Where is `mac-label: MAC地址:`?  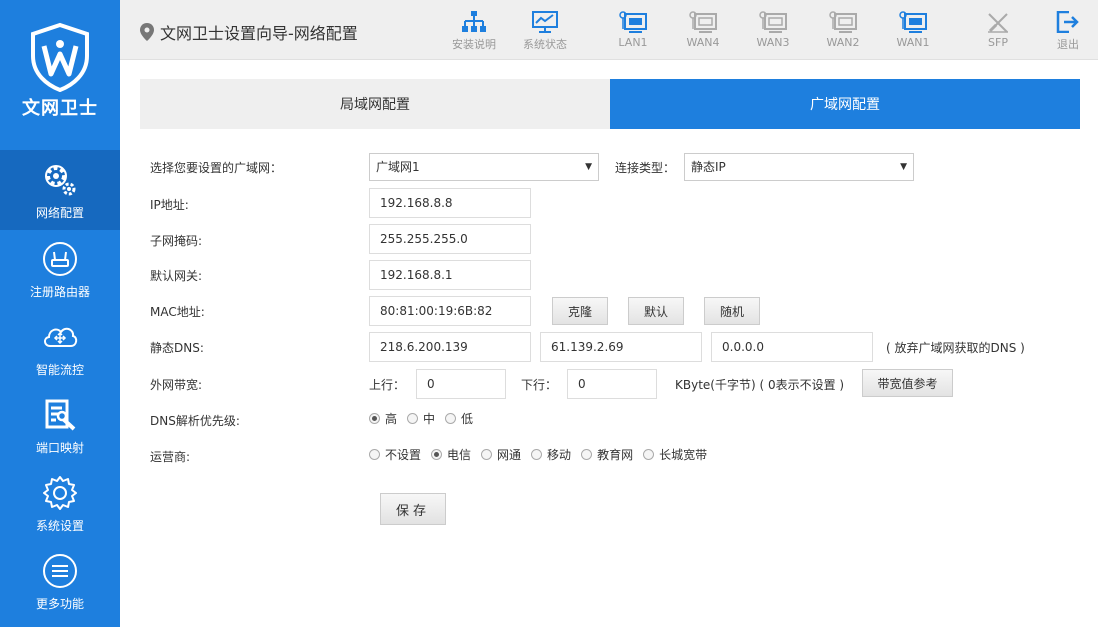 mac-label: MAC地址: is located at coordinates (177, 312).